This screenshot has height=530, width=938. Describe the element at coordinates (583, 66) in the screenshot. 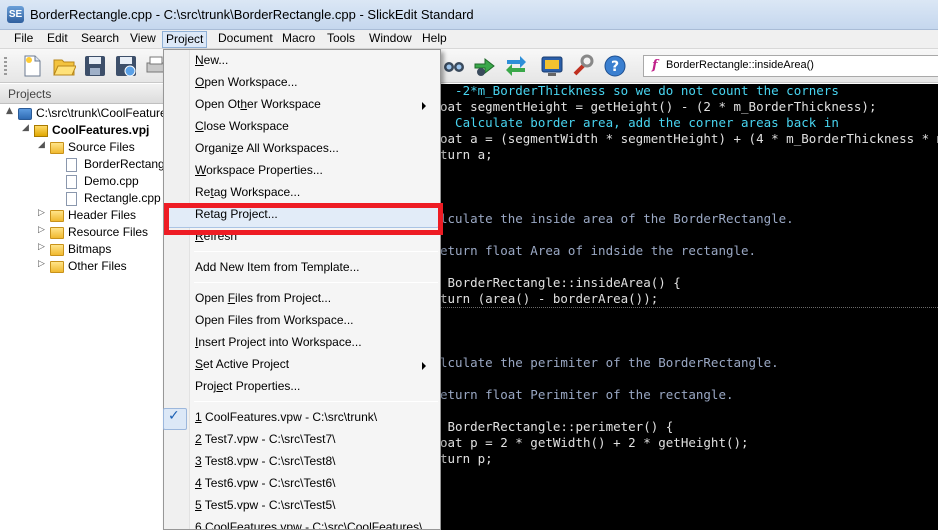

I see `tools-icon` at that location.